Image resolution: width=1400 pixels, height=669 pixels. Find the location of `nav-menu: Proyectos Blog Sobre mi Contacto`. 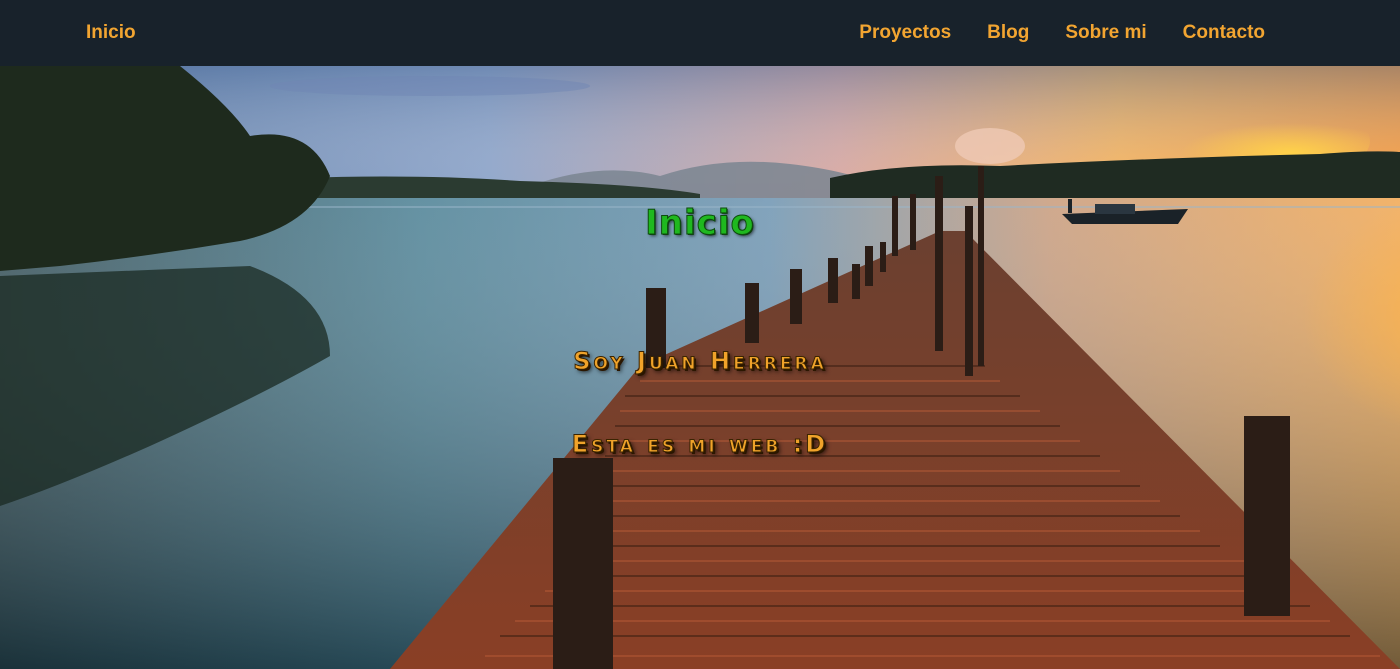

nav-menu: Proyectos Blog Sobre mi Contacto is located at coordinates (1062, 33).